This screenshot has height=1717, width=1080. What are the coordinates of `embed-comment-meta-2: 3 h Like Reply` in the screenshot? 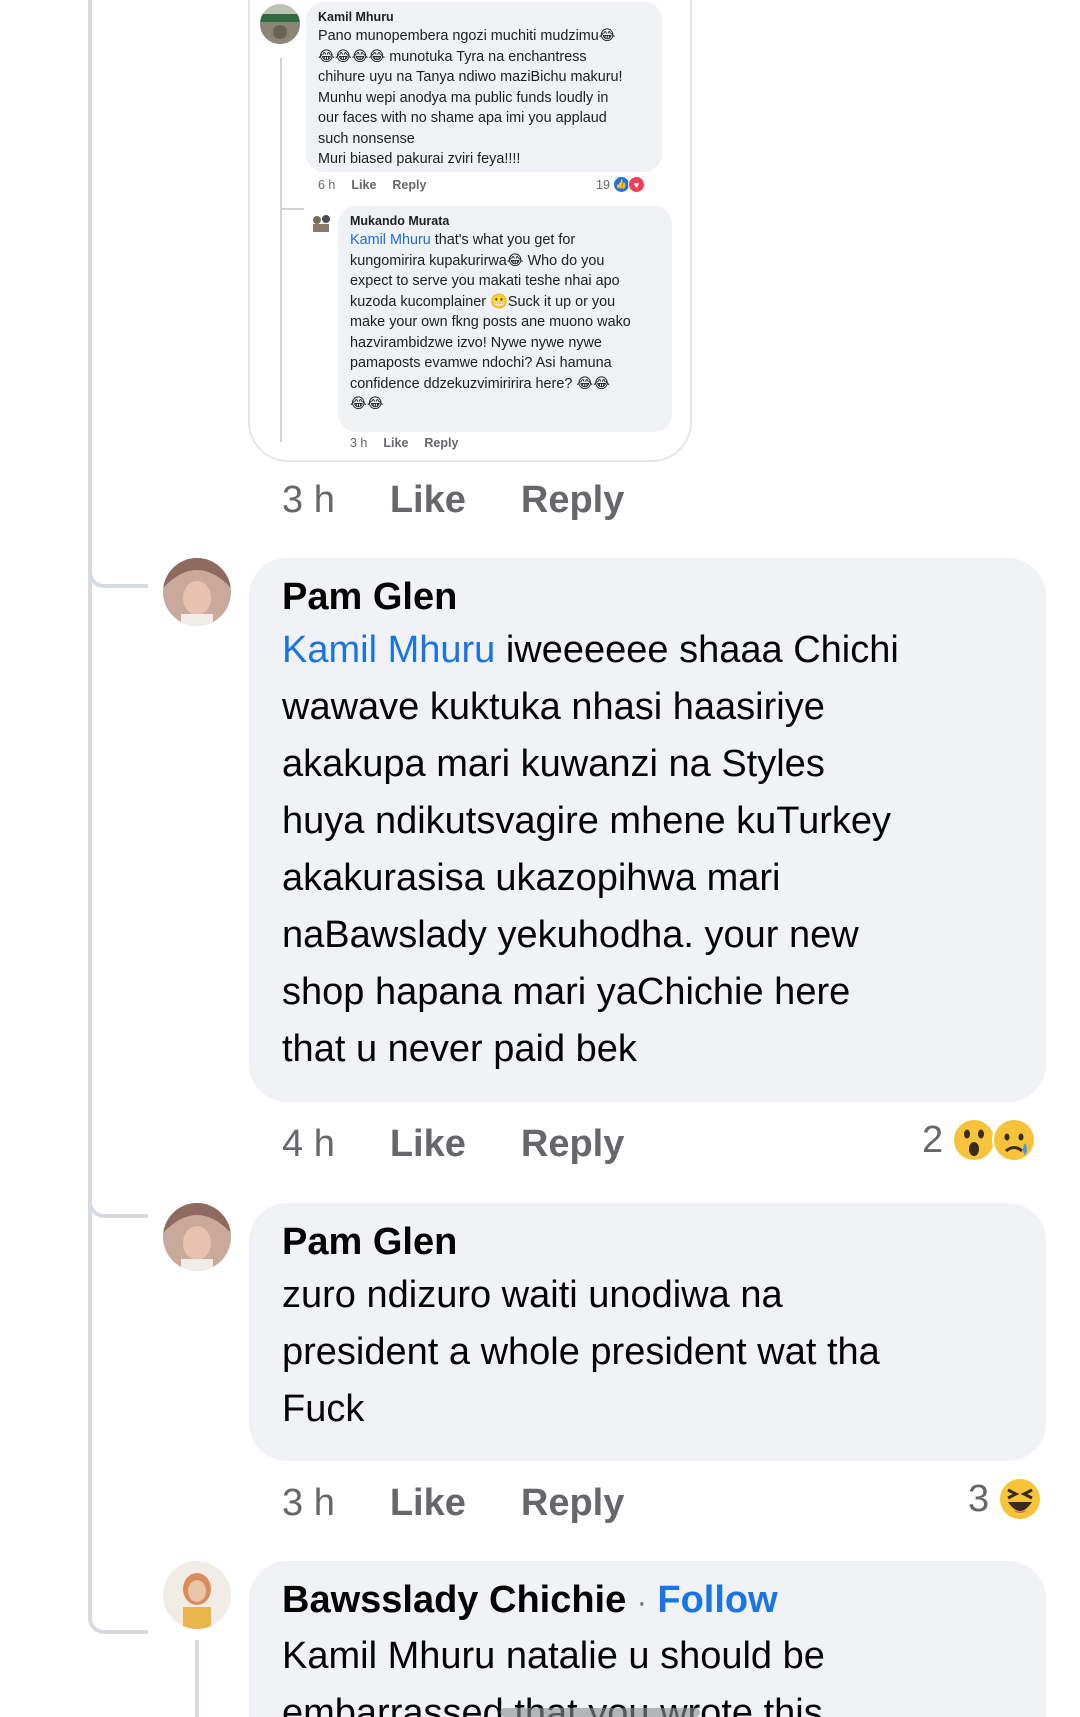 It's located at (404, 443).